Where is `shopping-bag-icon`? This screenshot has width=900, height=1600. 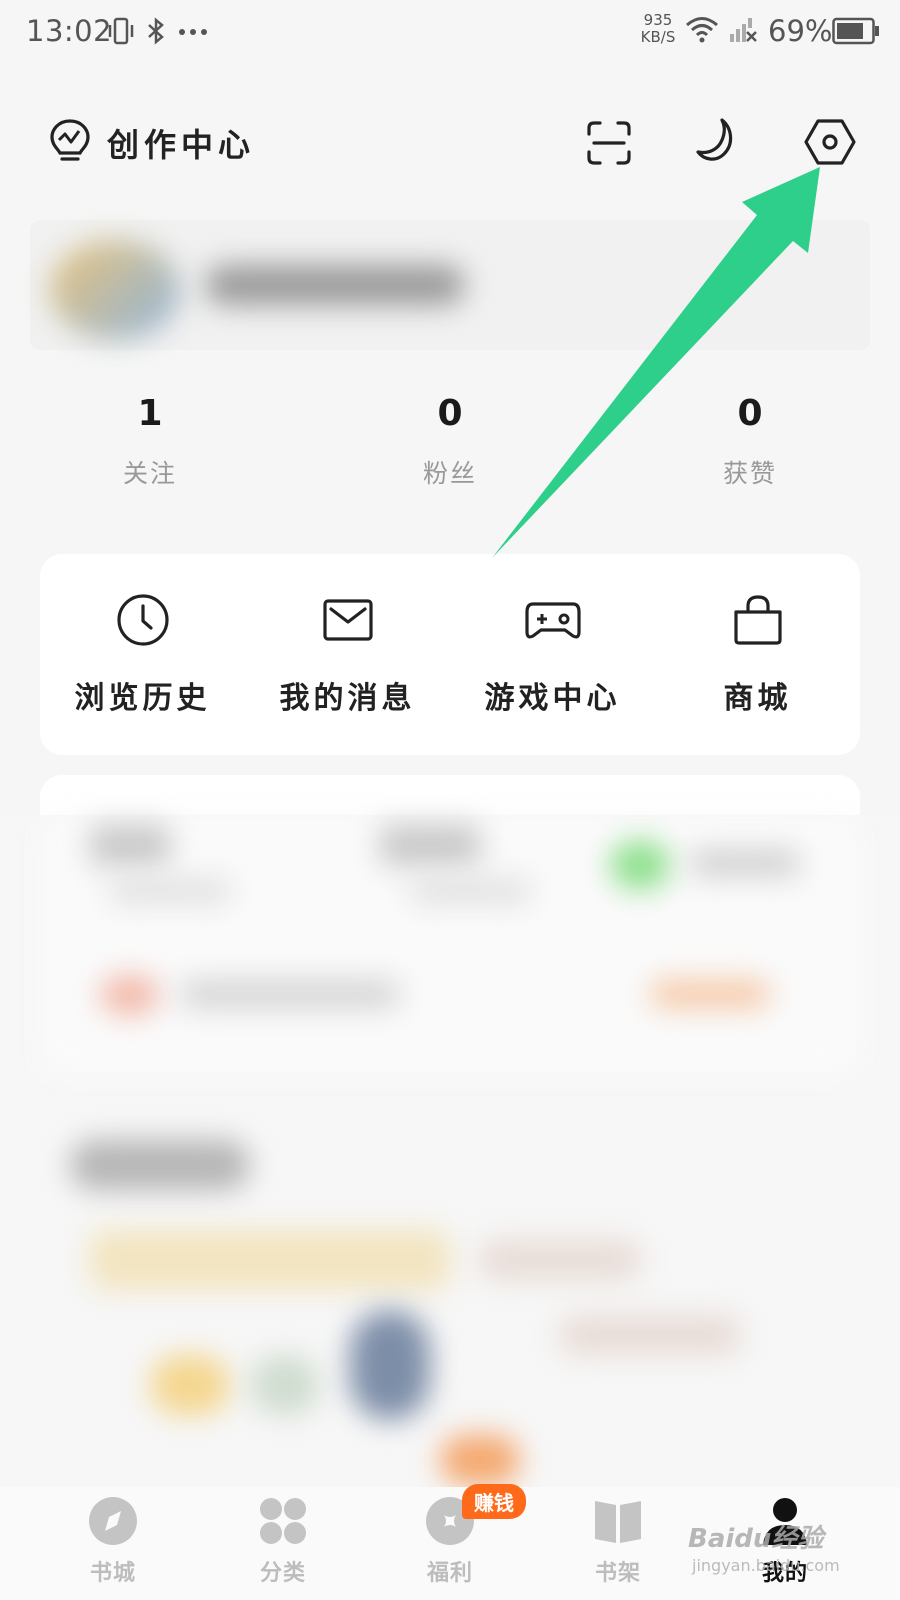 shopping-bag-icon is located at coordinates (757, 620).